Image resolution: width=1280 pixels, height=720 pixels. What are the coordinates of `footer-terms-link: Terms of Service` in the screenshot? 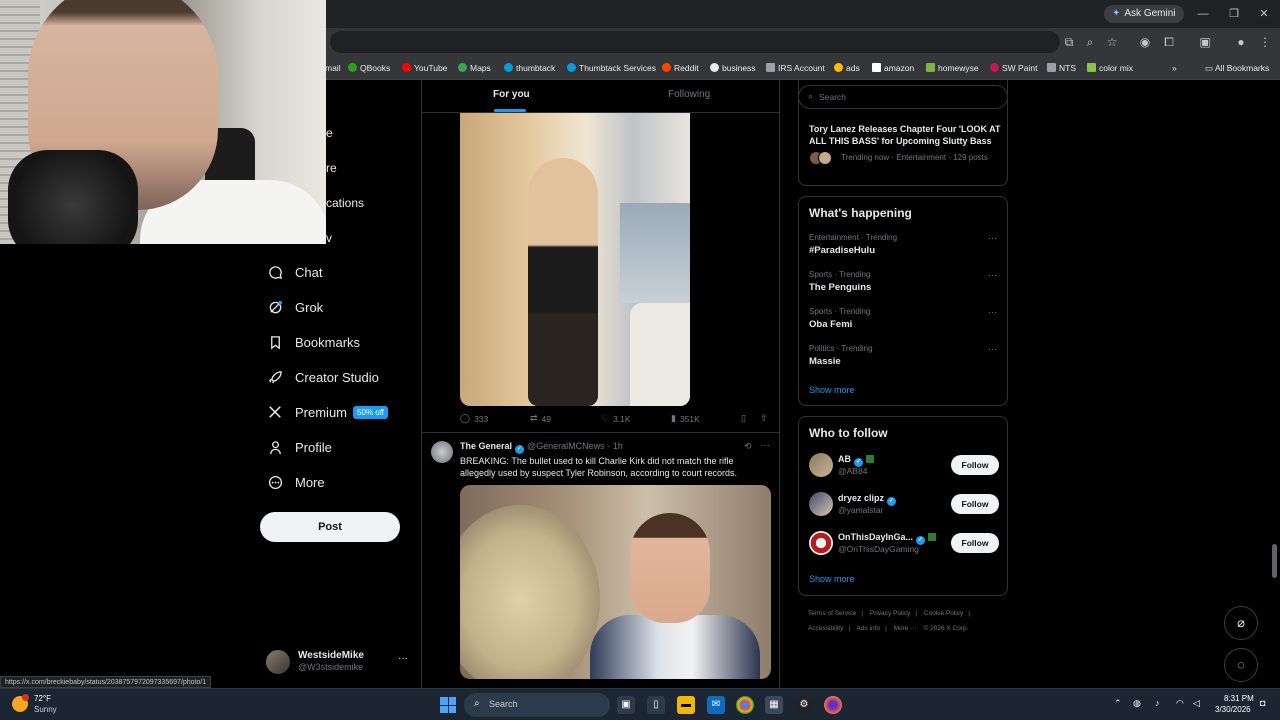 It's located at (832, 613).